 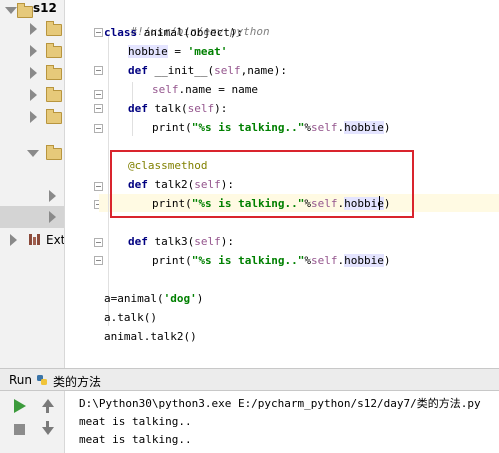 I want to click on indent-guide, so click(x=108, y=181).